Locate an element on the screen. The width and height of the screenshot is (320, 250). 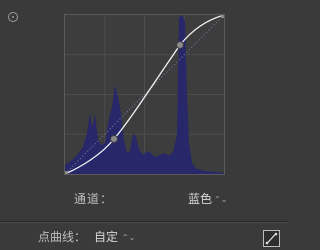
point-curve-dropdown: 自定 ⌃⌄ is located at coordinates (114, 237).